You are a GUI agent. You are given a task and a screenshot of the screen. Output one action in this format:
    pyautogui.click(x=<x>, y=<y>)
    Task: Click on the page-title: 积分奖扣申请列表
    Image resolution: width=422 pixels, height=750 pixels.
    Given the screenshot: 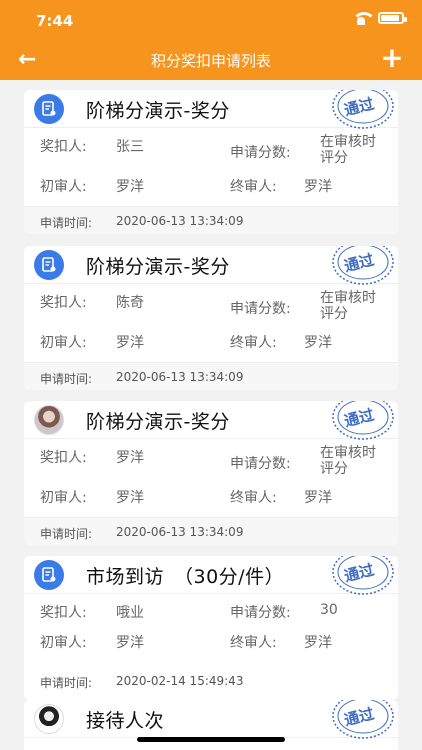 What is the action you would take?
    pyautogui.click(x=210, y=61)
    